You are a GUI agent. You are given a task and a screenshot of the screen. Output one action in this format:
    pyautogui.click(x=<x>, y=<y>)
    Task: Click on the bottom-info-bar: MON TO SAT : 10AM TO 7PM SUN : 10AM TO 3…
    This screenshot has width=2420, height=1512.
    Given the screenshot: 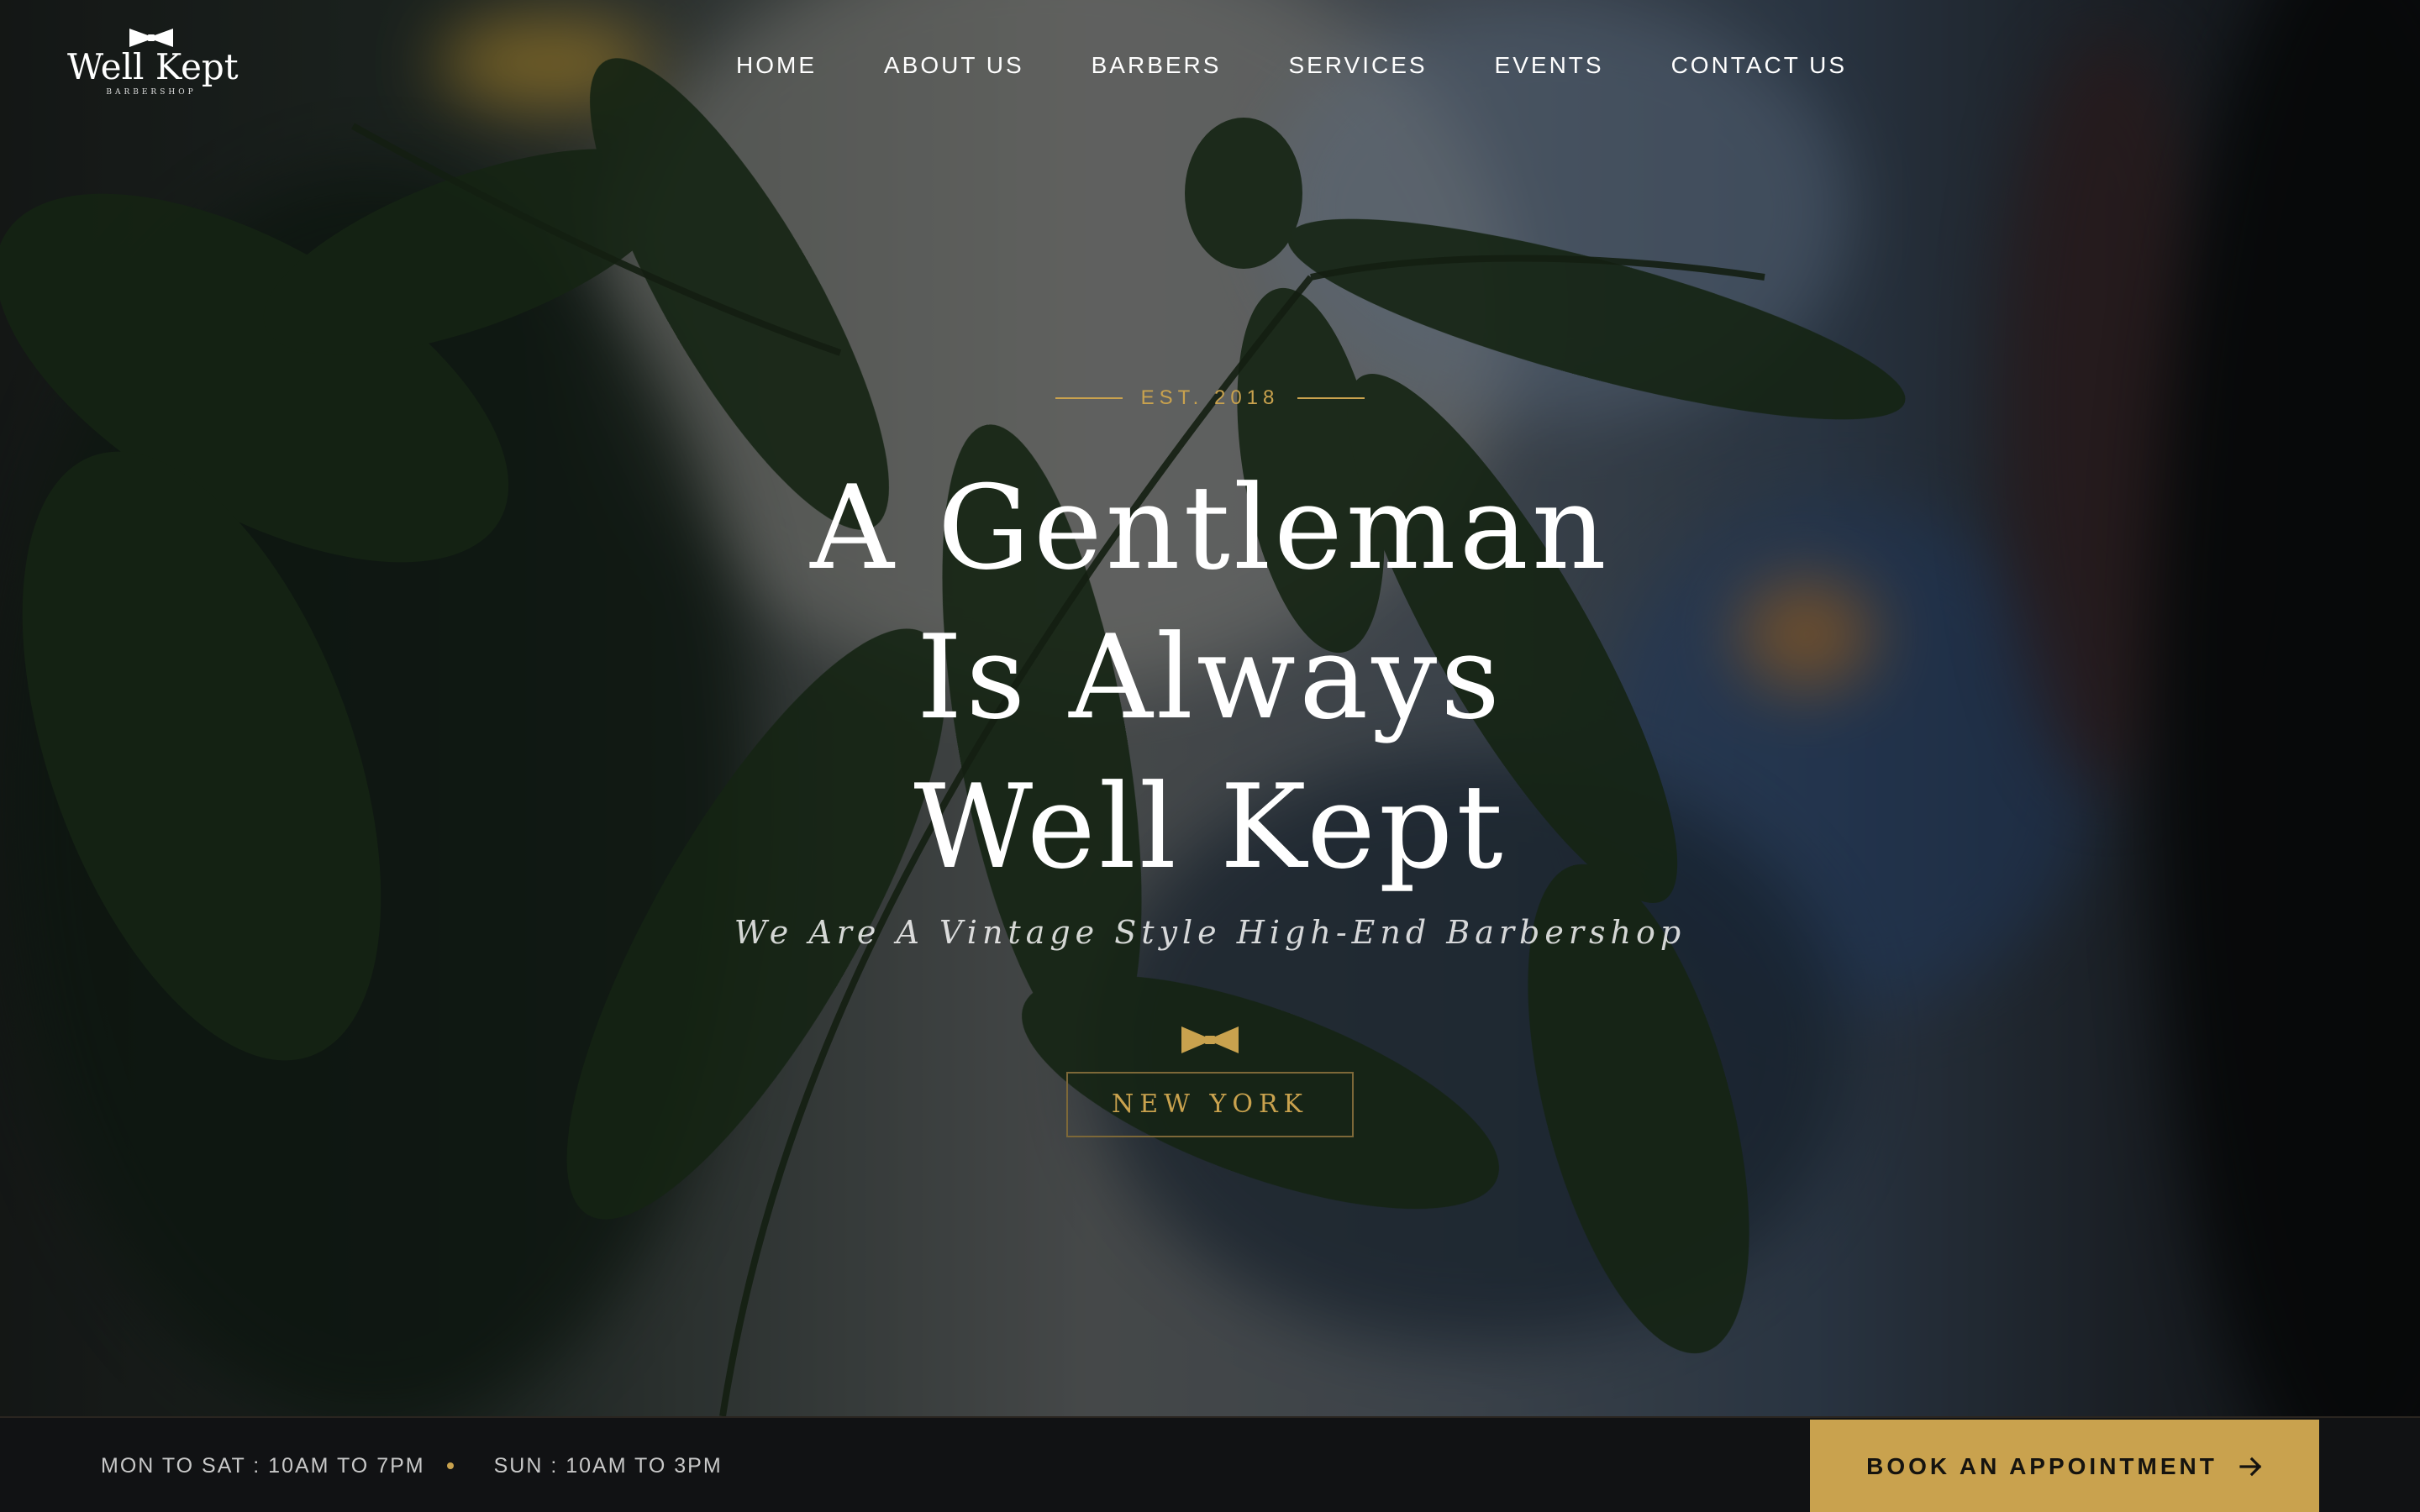 What is the action you would take?
    pyautogui.click(x=1210, y=1464)
    